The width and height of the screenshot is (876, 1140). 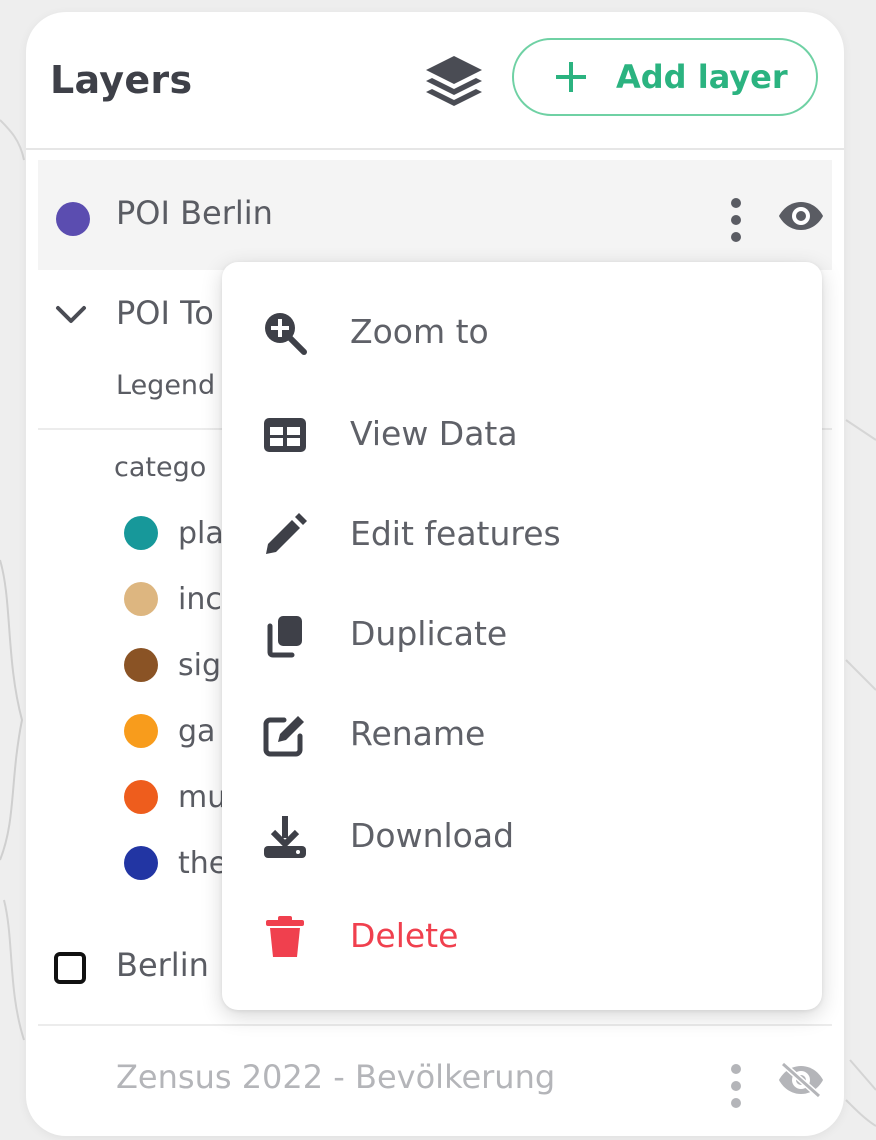 I want to click on zoom-in-icon, so click(x=286, y=334).